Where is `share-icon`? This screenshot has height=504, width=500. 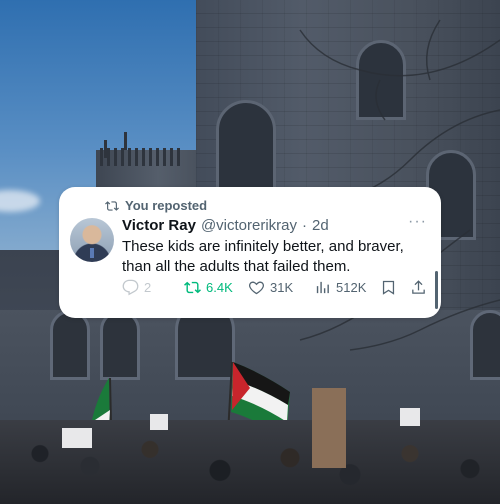 share-icon is located at coordinates (418, 287).